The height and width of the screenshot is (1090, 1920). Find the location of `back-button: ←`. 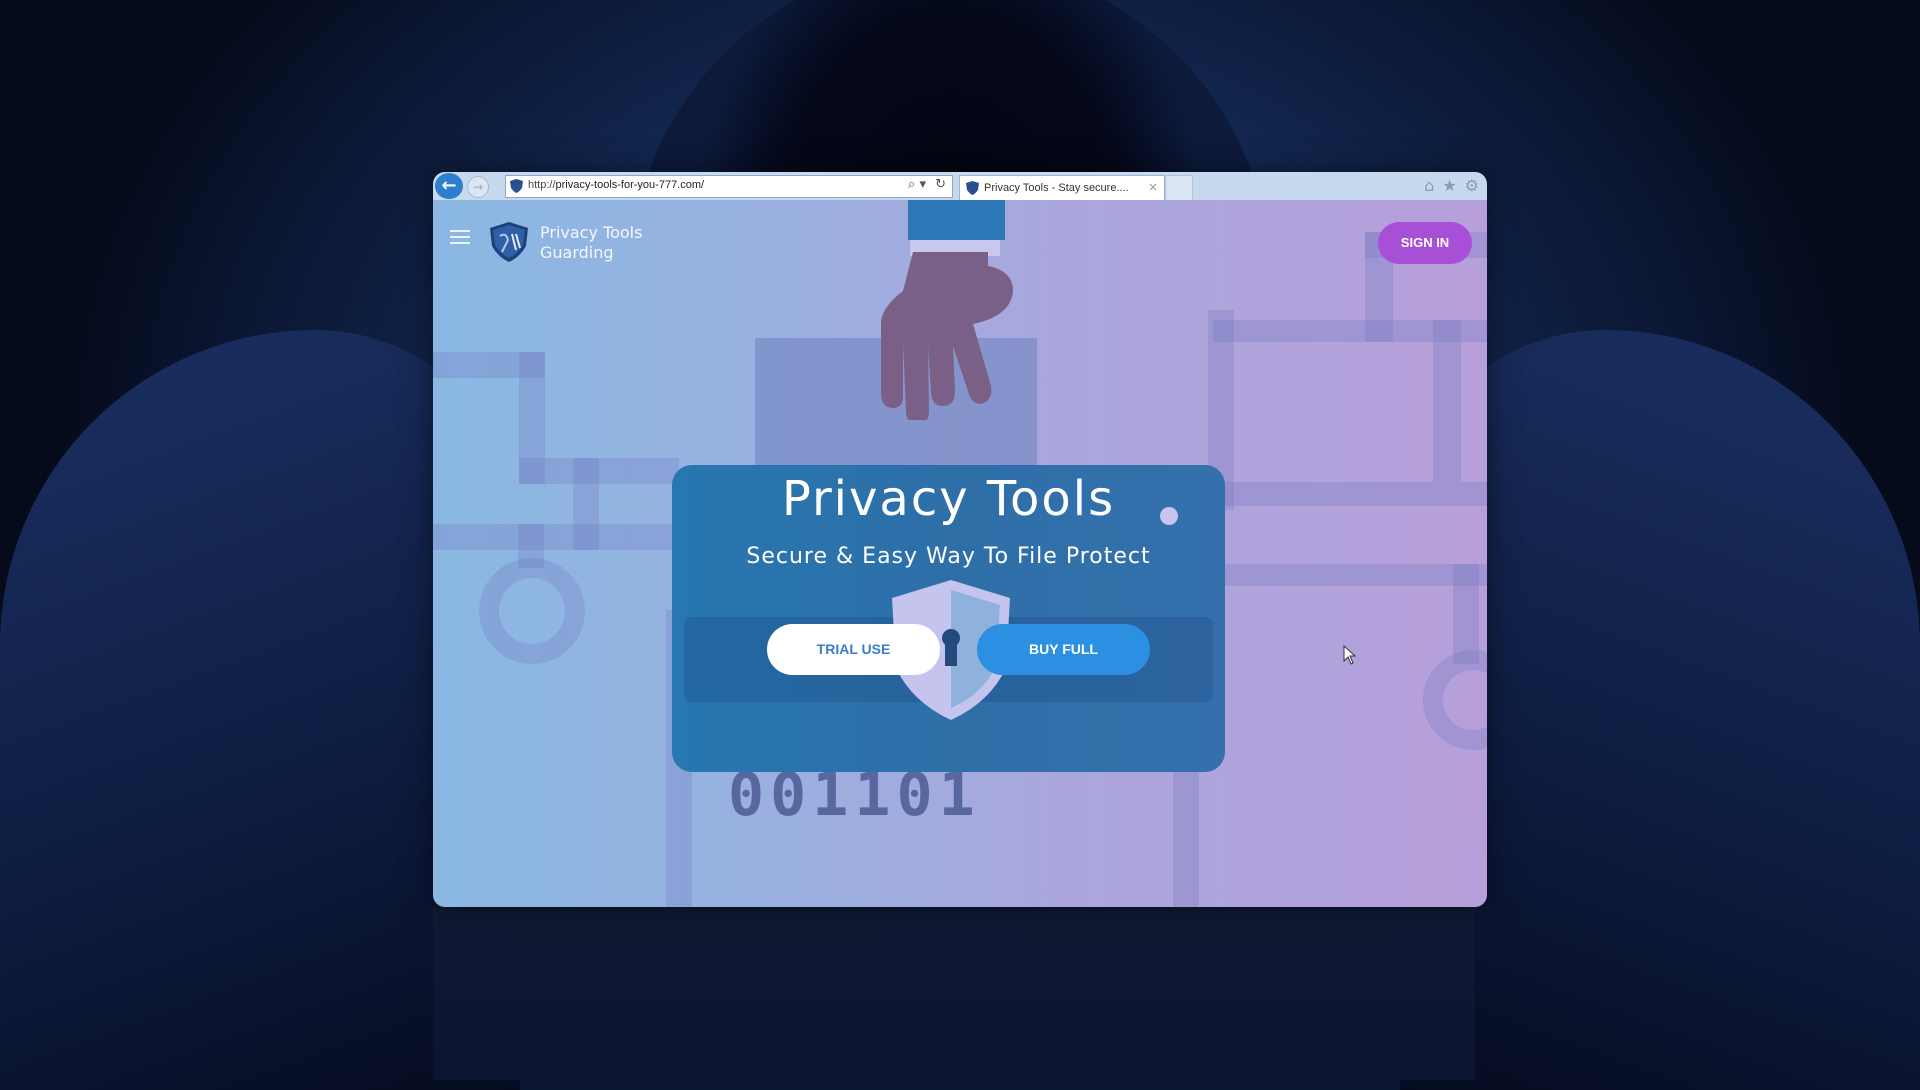

back-button: ← is located at coordinates (449, 186).